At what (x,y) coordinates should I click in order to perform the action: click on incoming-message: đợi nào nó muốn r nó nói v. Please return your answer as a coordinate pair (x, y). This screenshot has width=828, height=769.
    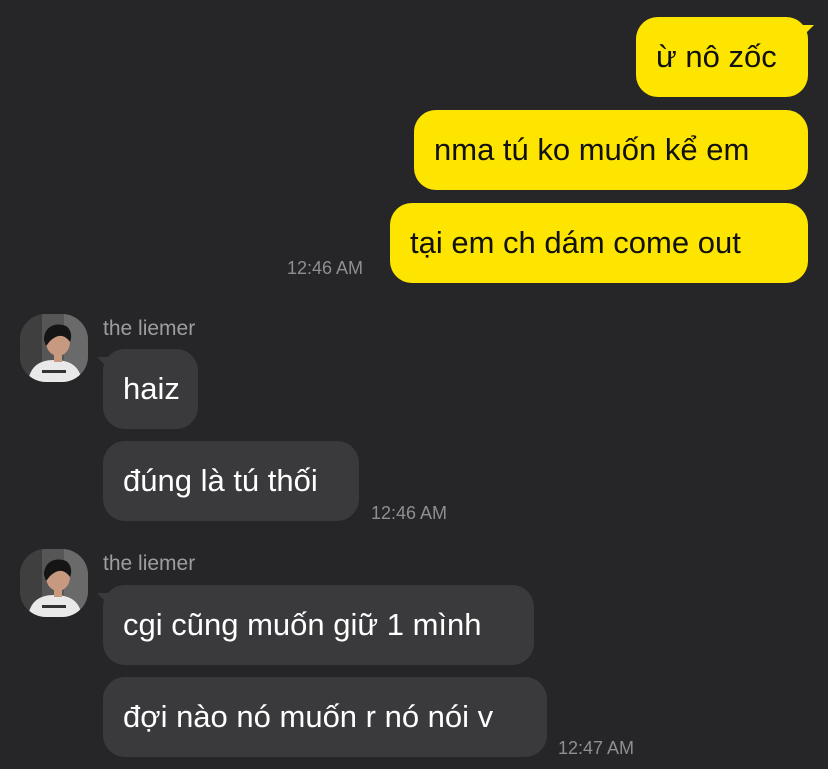
    Looking at the image, I should click on (325, 717).